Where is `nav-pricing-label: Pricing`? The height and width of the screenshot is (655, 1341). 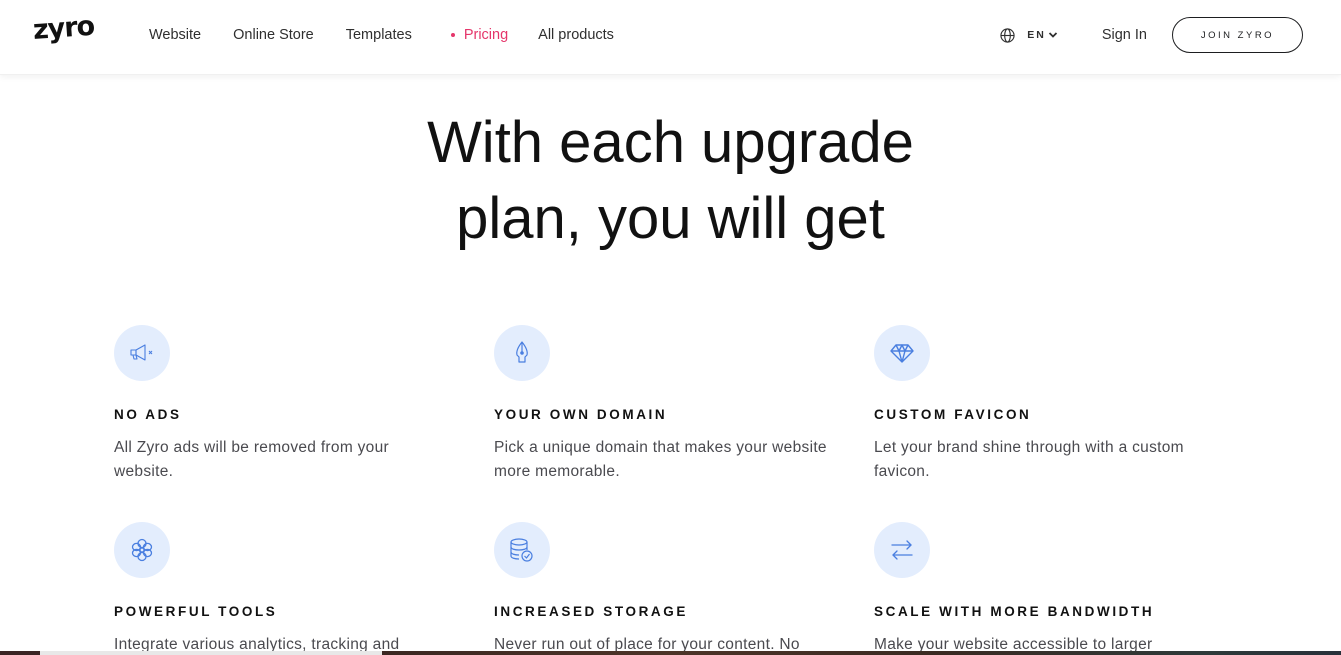
nav-pricing-label: Pricing is located at coordinates (486, 35).